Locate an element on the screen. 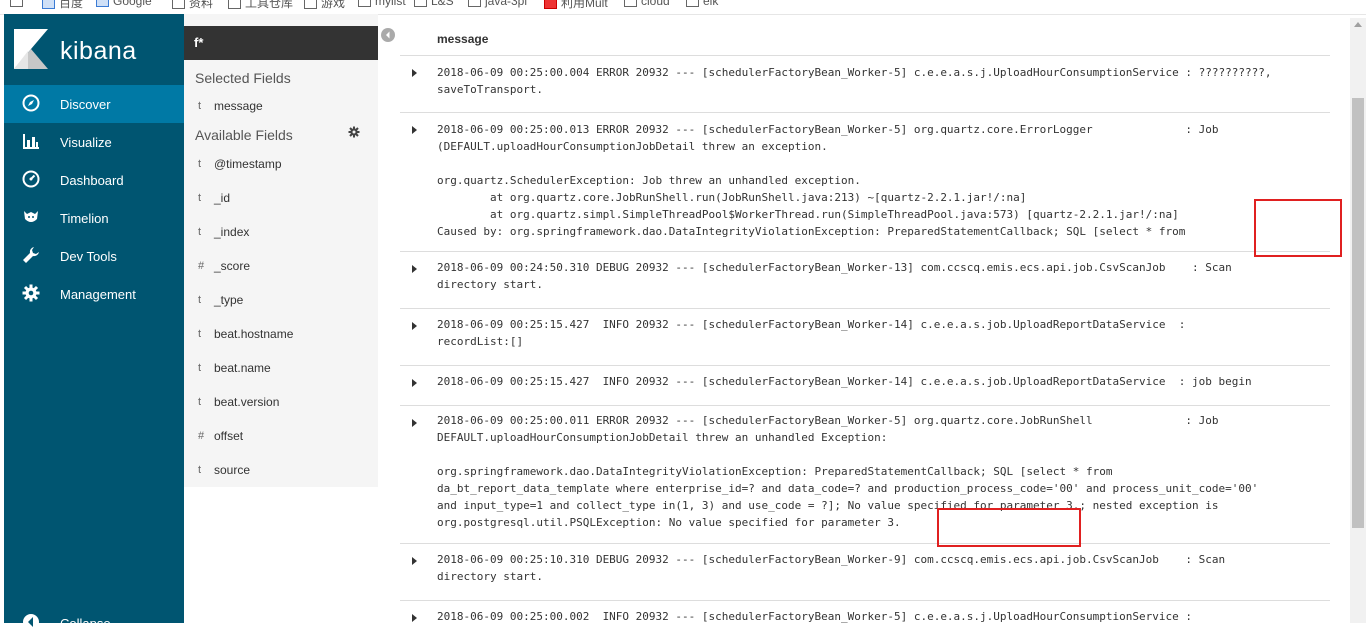  bookmark-baidu: 百度 is located at coordinates (62, 5).